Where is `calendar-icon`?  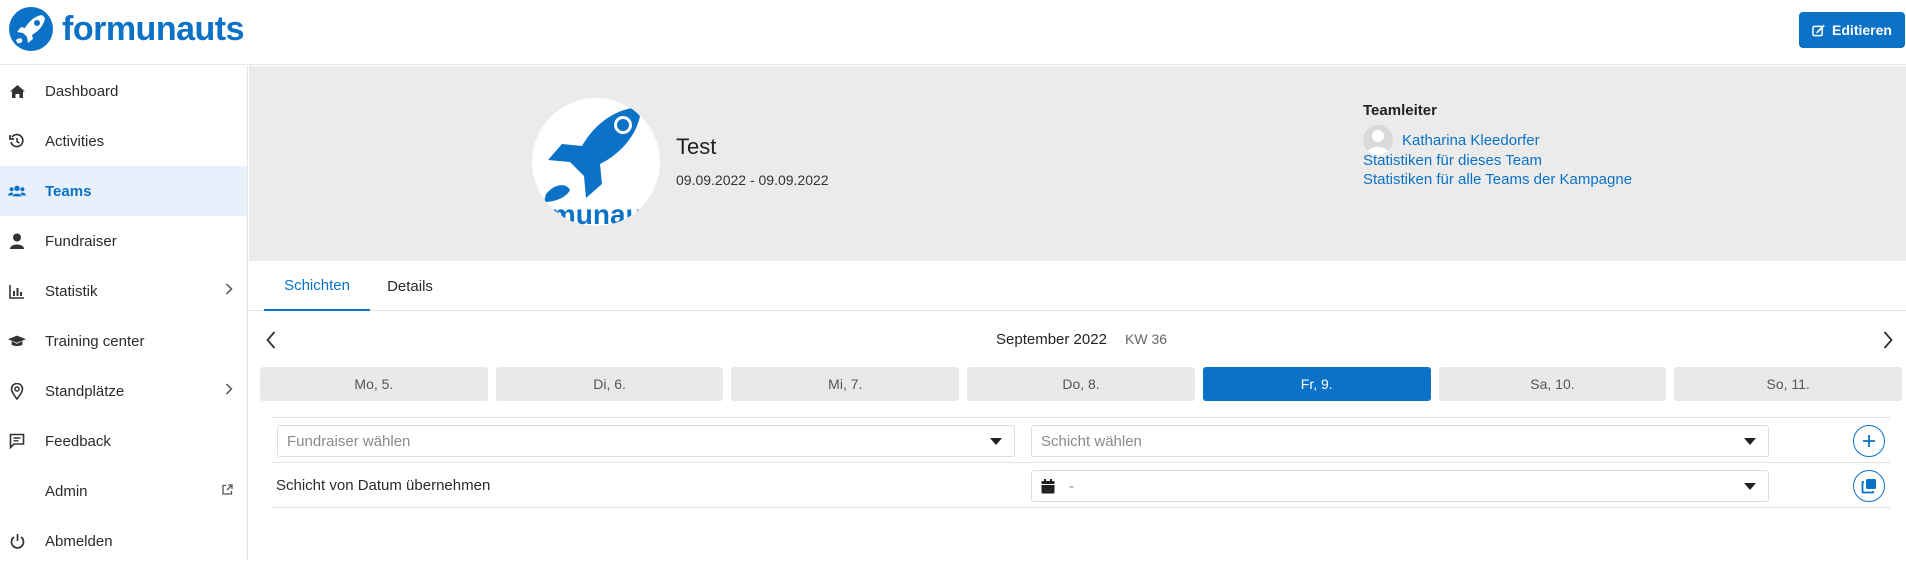 calendar-icon is located at coordinates (1048, 485).